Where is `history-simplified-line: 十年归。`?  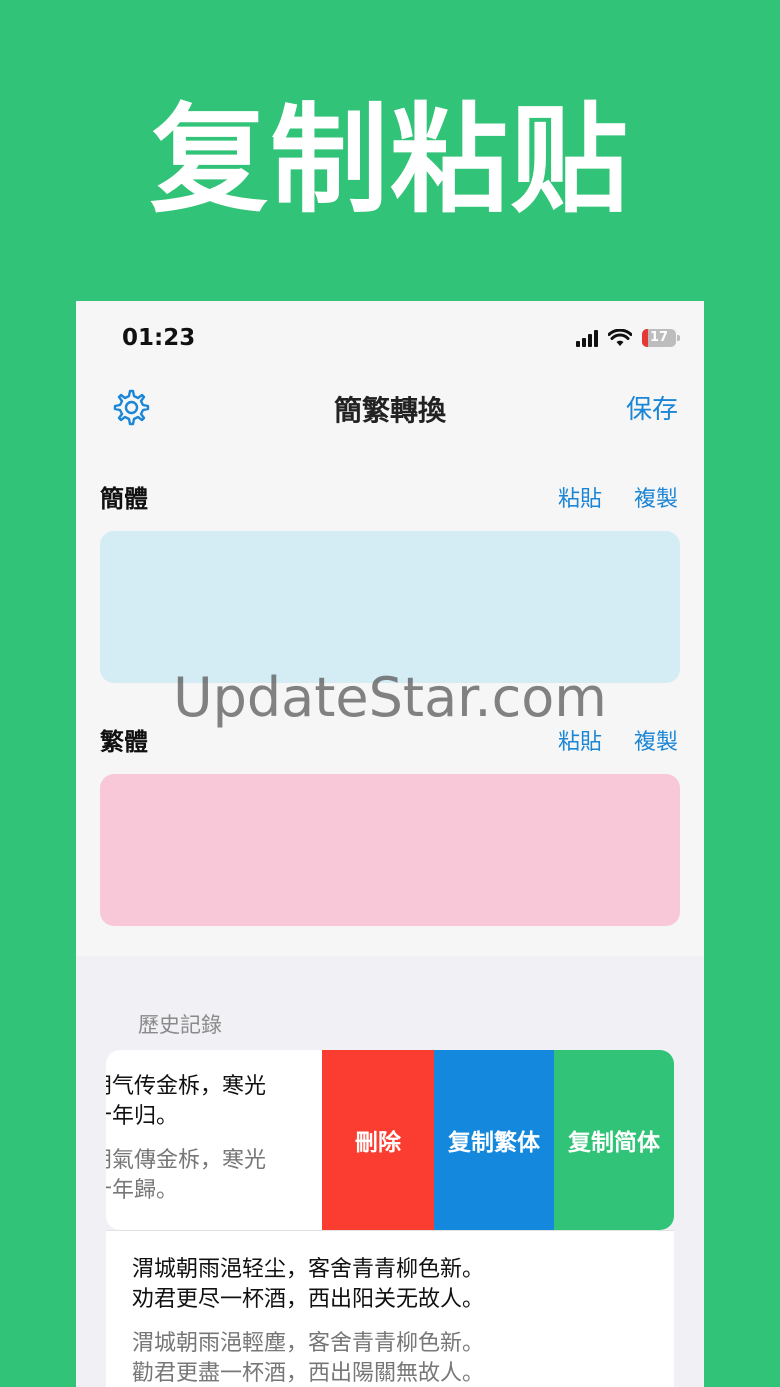 history-simplified-line: 十年归。 is located at coordinates (142, 1116).